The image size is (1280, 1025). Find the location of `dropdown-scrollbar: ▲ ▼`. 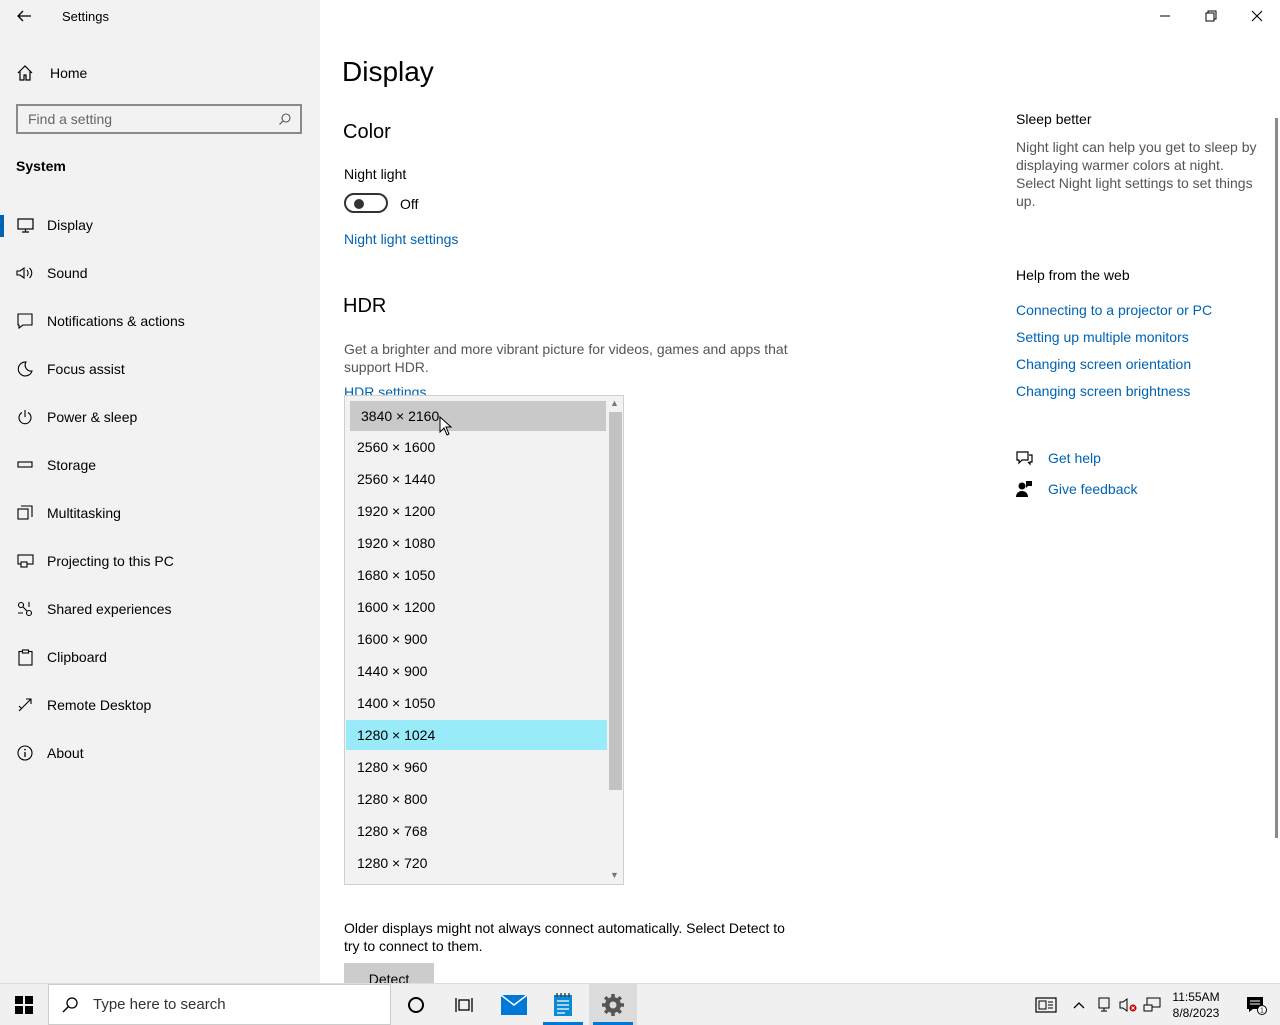

dropdown-scrollbar: ▲ ▼ is located at coordinates (615, 640).